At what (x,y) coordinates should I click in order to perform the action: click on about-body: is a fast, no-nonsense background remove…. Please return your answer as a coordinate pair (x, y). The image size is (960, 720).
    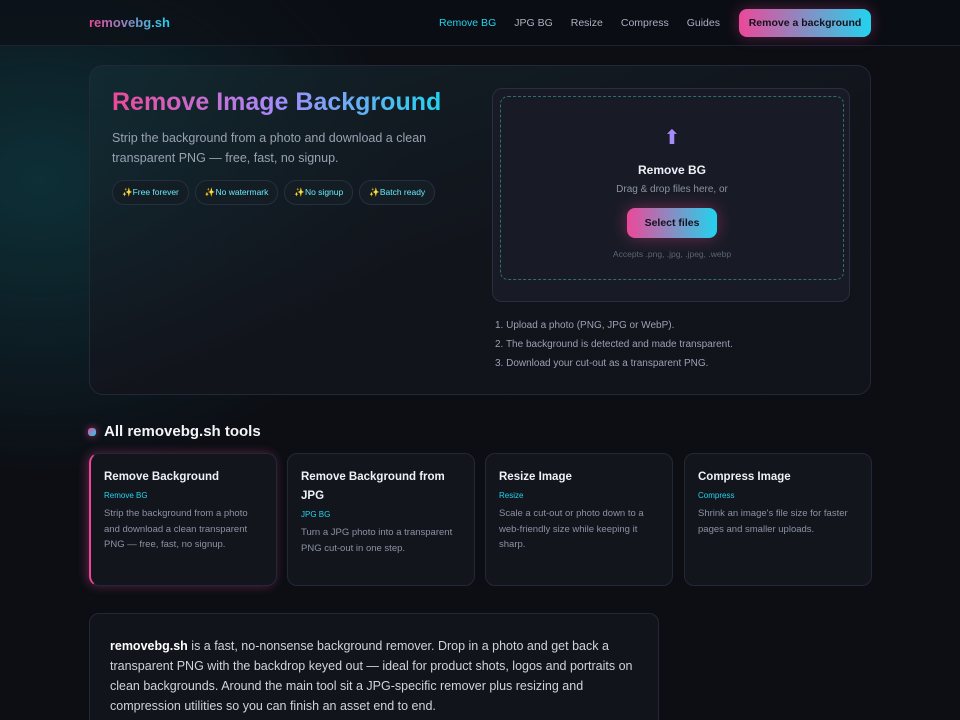
    Looking at the image, I should click on (371, 676).